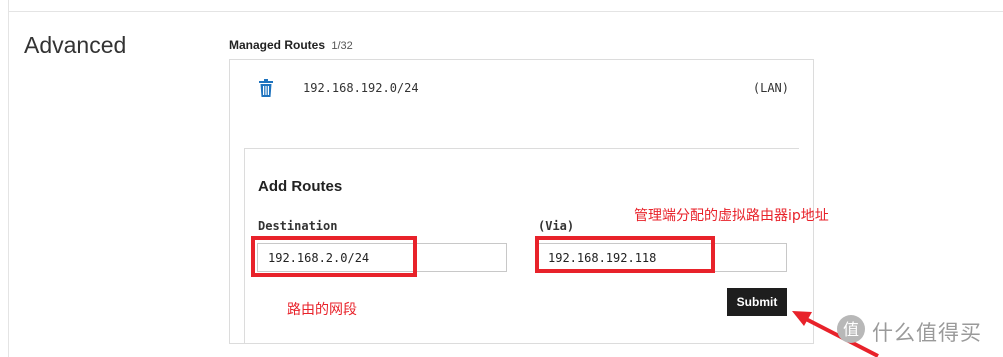  I want to click on route-ip: 192.168.192.0/24, so click(361, 88).